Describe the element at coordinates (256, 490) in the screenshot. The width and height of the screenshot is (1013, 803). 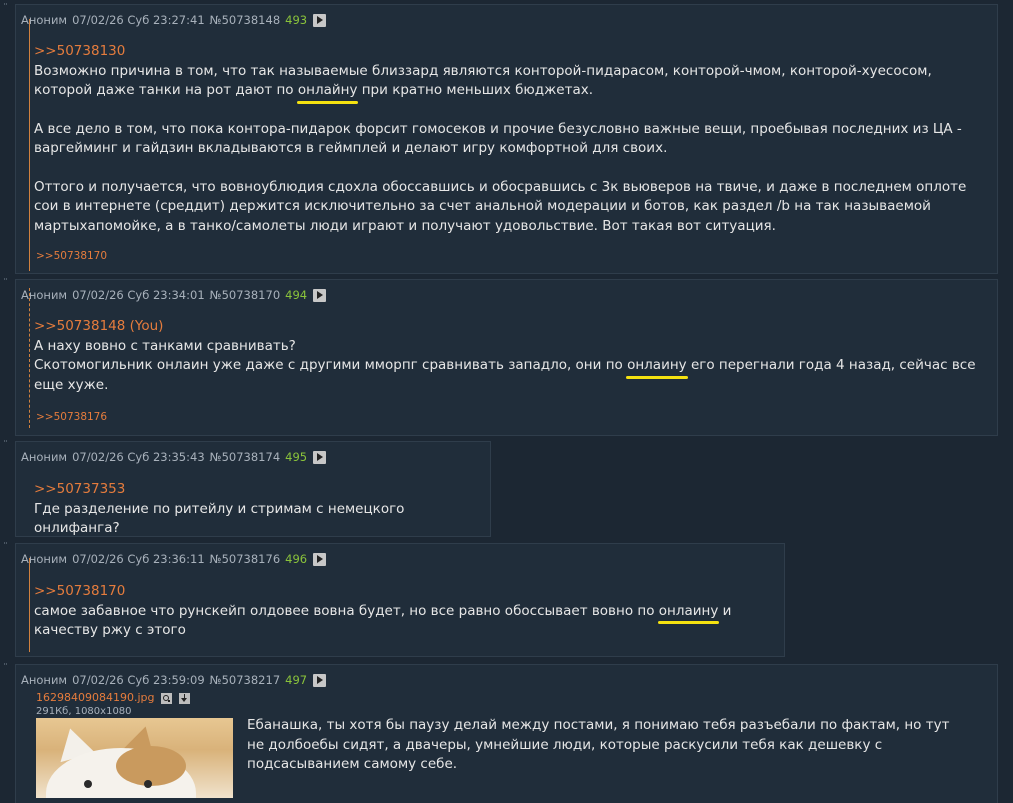
I see `reply-quote-link: >>50737353` at that location.